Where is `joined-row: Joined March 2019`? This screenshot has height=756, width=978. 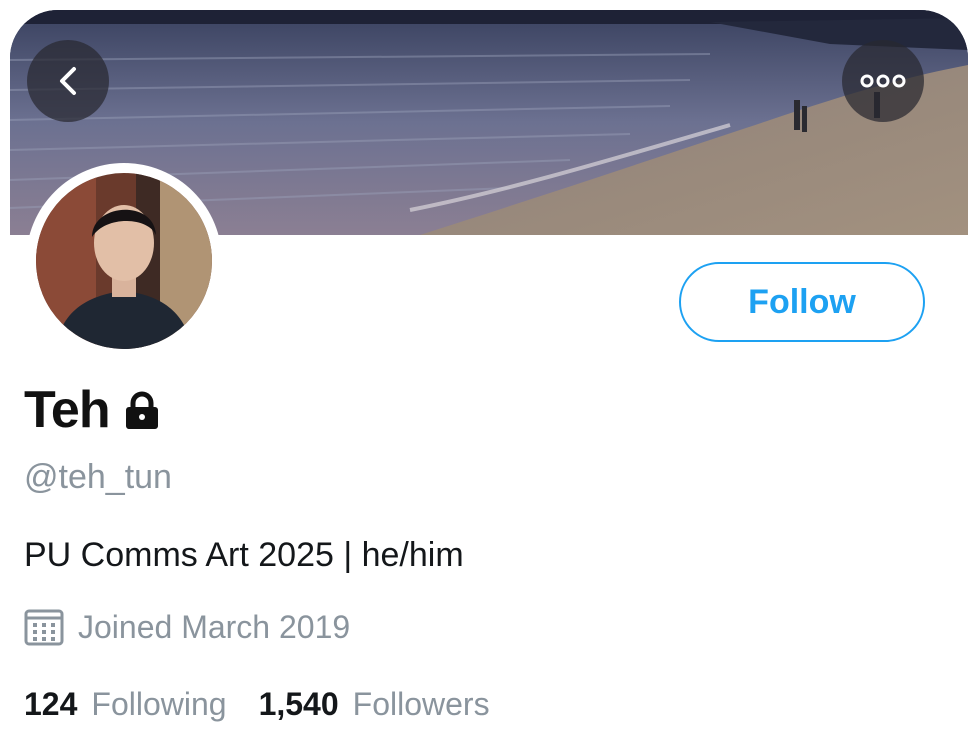 joined-row: Joined March 2019 is located at coordinates (187, 627).